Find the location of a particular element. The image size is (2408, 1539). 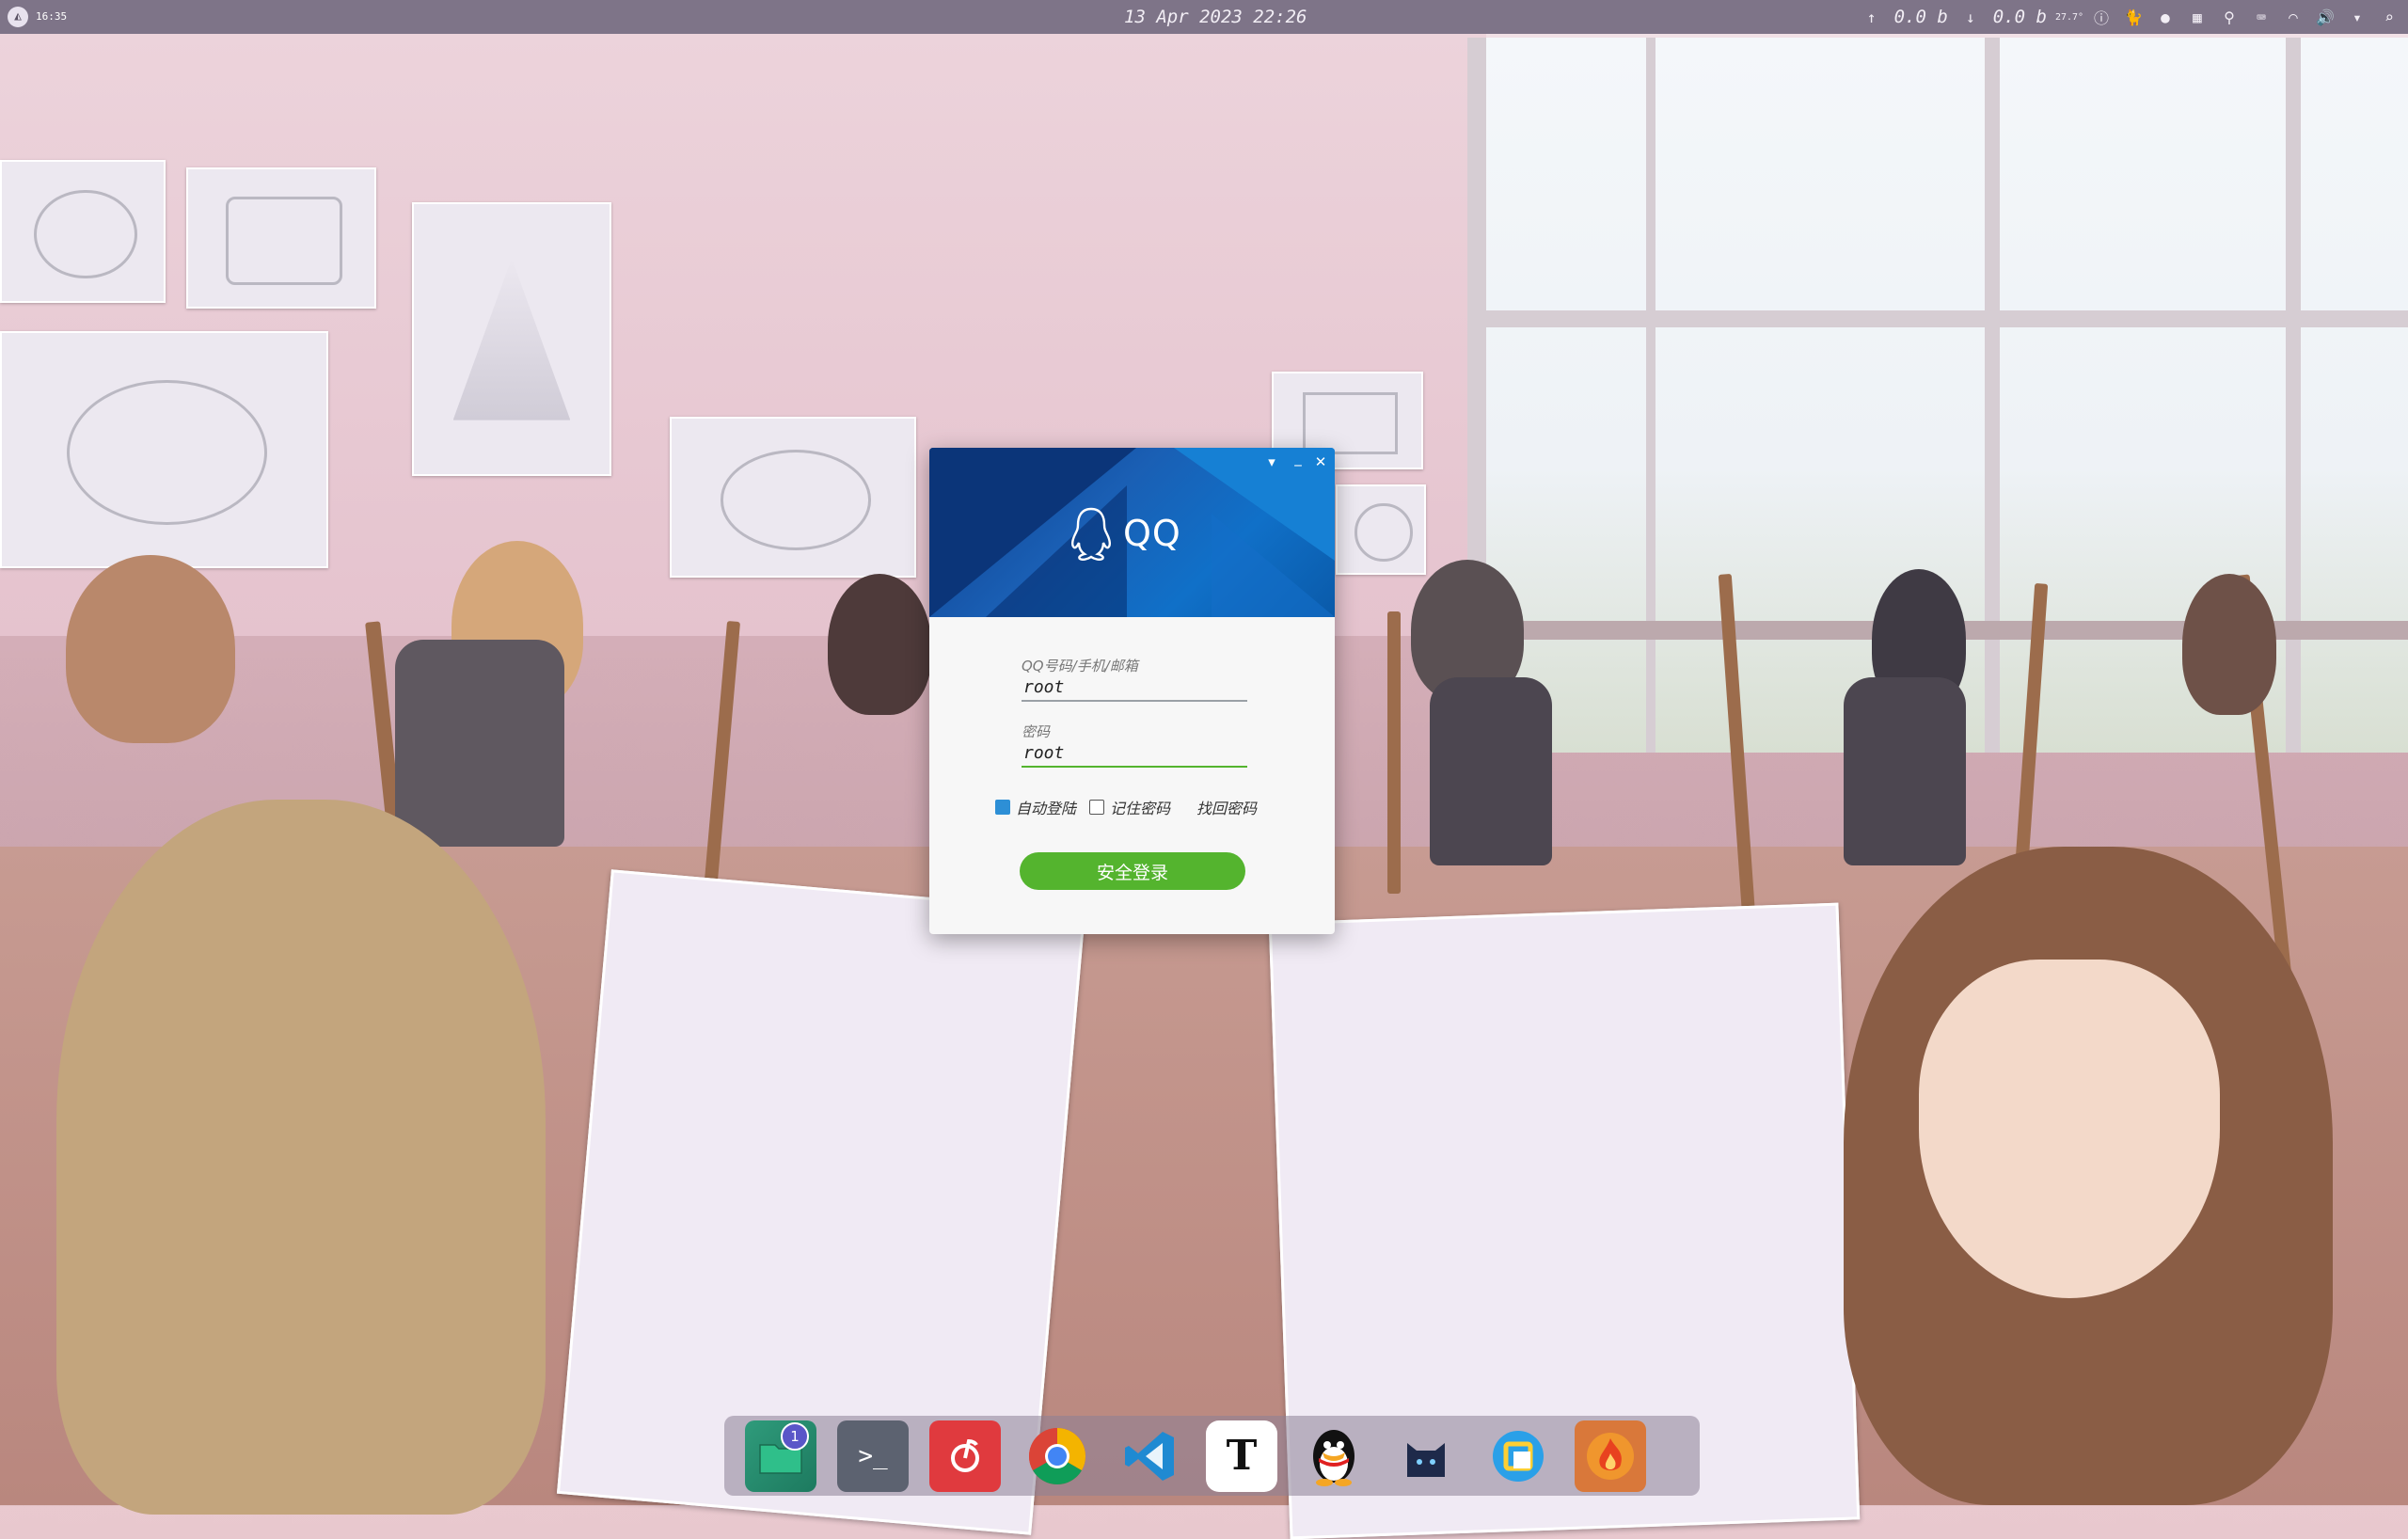

recover-password-label: 找回密码 is located at coordinates (1226, 807).